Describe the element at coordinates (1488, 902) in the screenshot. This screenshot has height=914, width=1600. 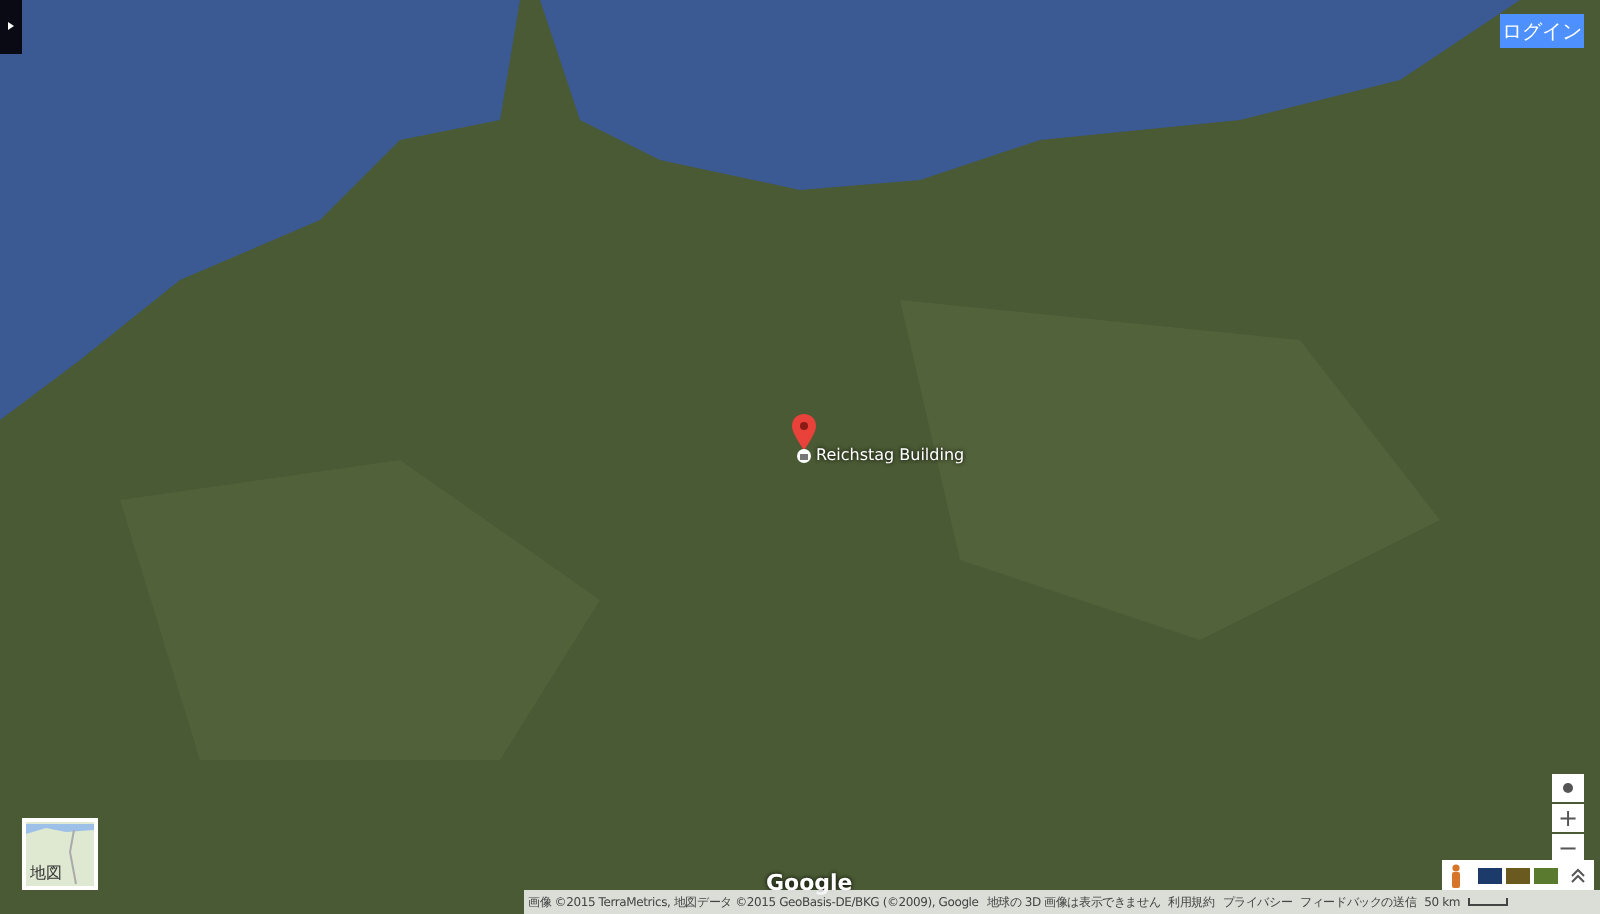
I see `scale-bar` at that location.